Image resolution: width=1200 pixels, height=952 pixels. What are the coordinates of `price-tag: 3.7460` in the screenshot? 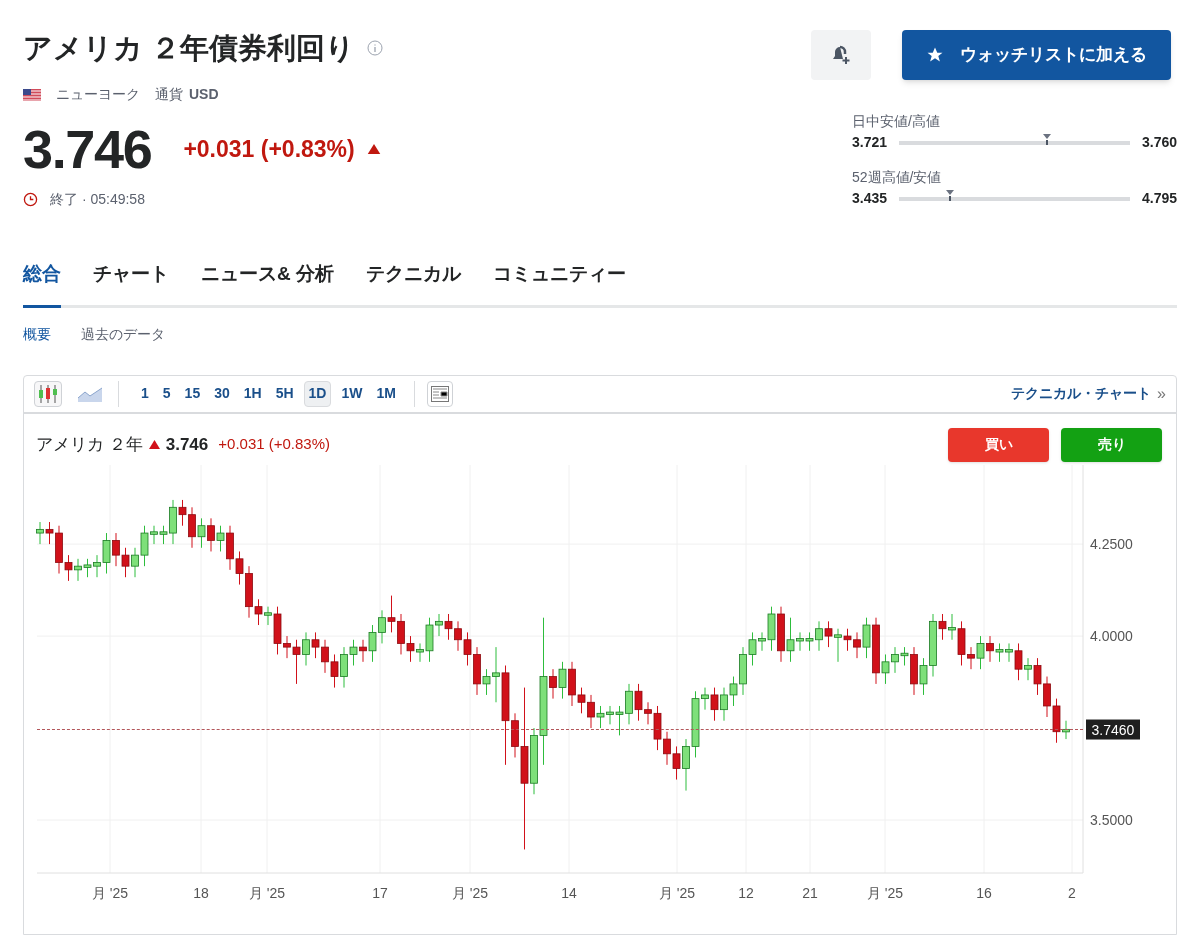 It's located at (1113, 729).